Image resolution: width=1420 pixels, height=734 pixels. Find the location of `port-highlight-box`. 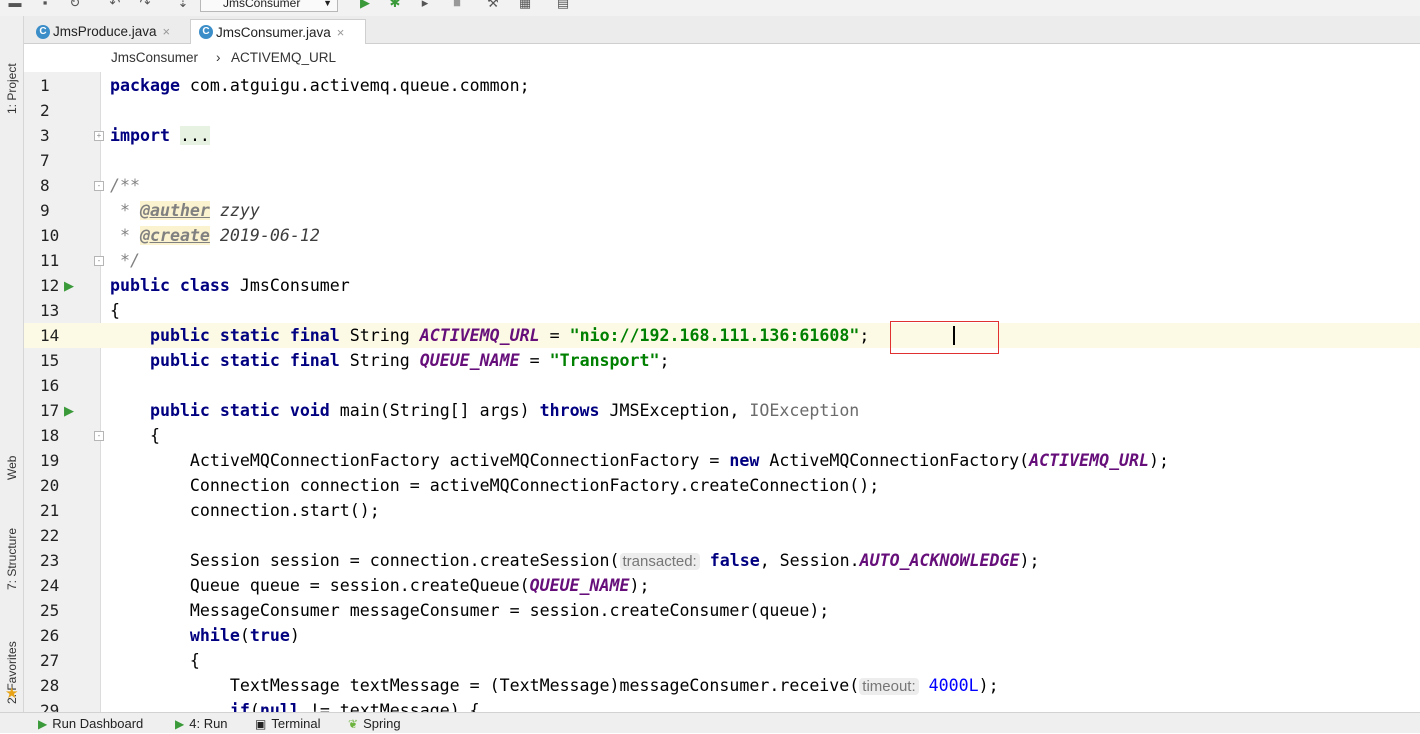

port-highlight-box is located at coordinates (944, 337).